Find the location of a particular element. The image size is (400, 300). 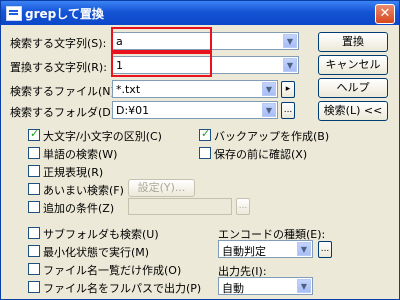

search-label: 検索する文字列(S): is located at coordinates (58, 43).